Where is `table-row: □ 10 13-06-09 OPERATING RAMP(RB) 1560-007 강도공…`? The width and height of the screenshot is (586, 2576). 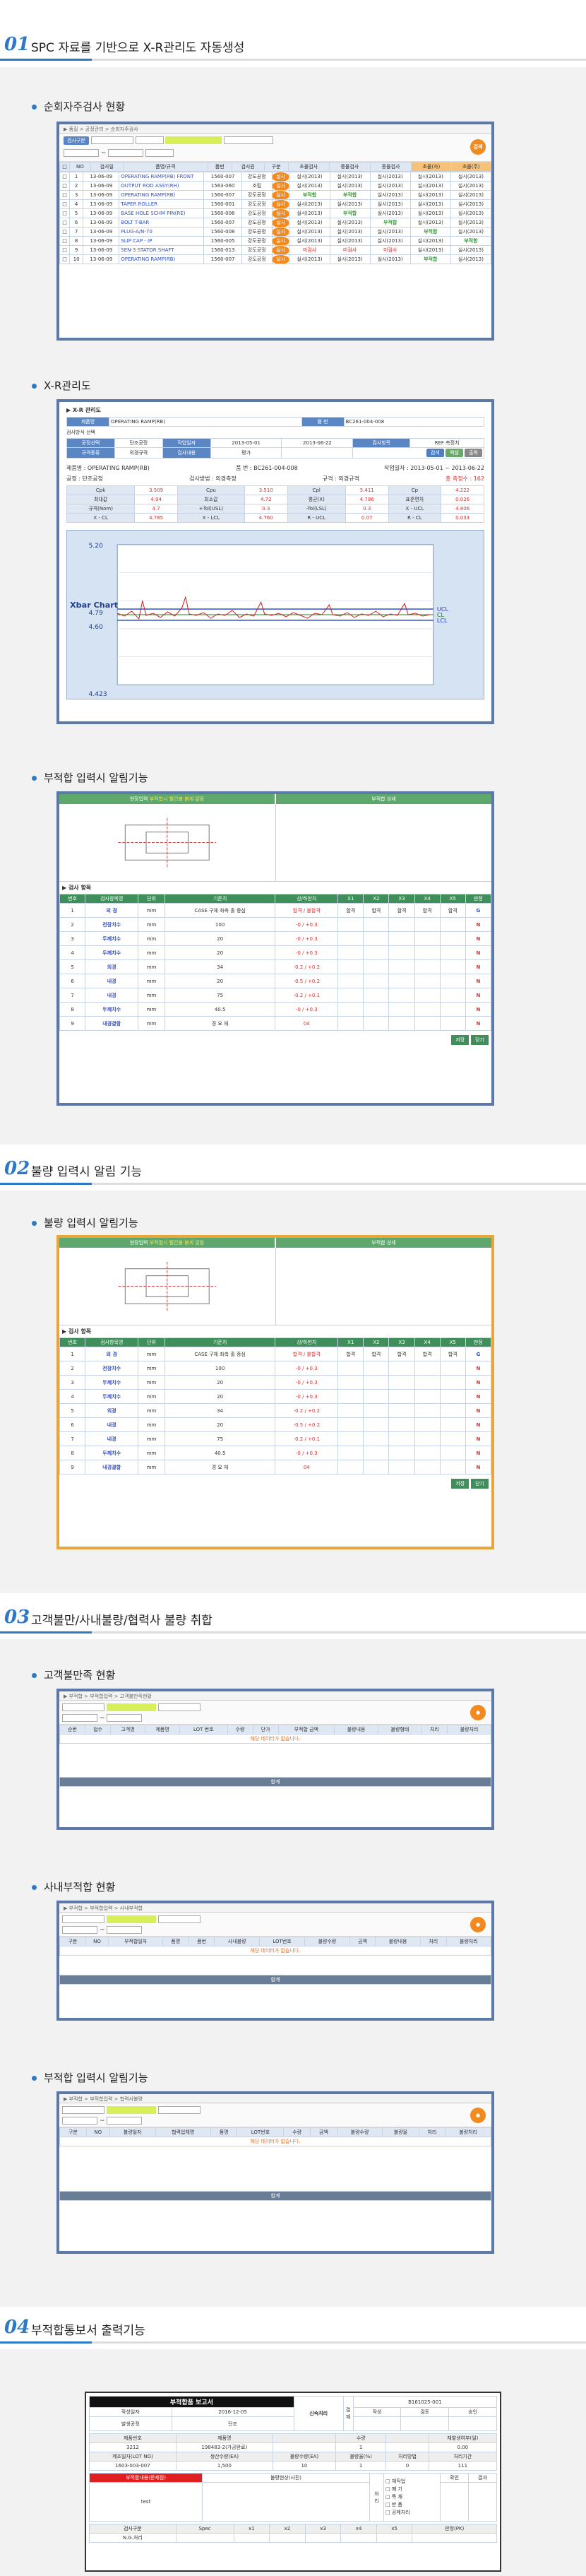 table-row: □ 10 13-06-09 OPERATING RAMP(RB) 1560-007 강도공… is located at coordinates (275, 259).